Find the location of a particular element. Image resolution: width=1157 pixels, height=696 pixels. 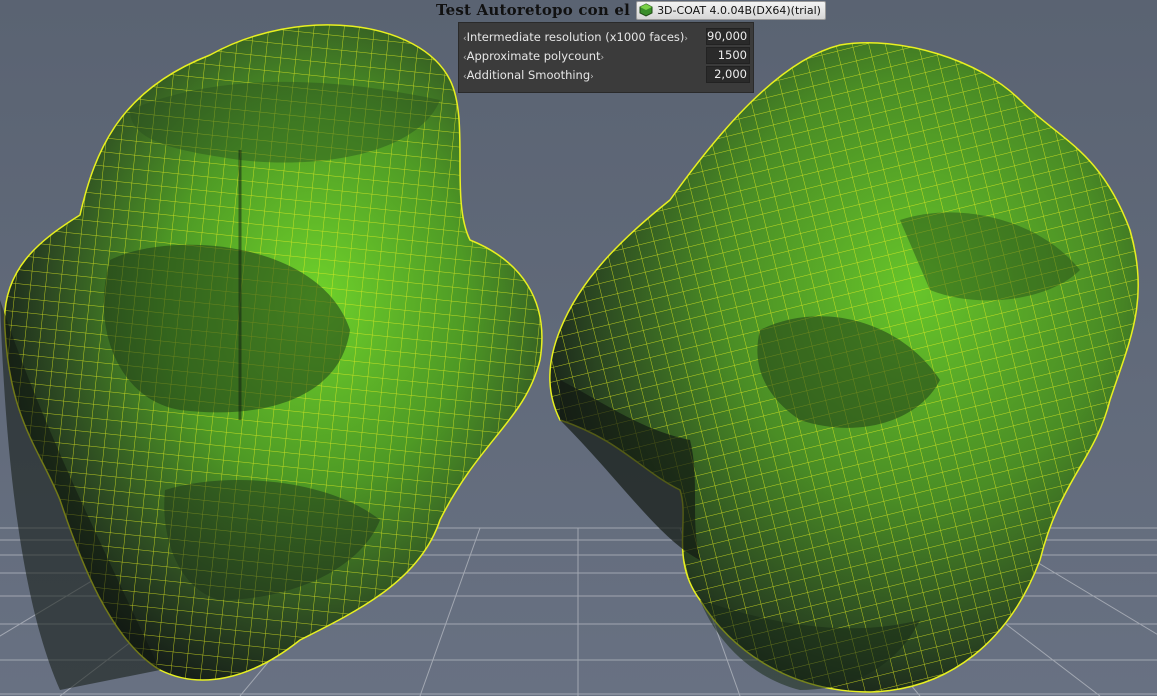

app-name: 3D-COAT 4.0.04B(DX64)(trial) is located at coordinates (739, 10).